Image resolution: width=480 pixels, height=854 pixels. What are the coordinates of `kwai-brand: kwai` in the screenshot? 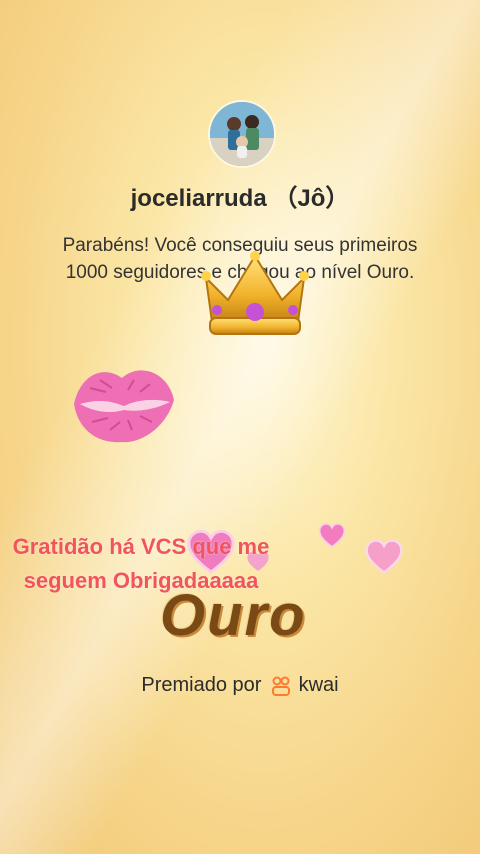 It's located at (318, 685).